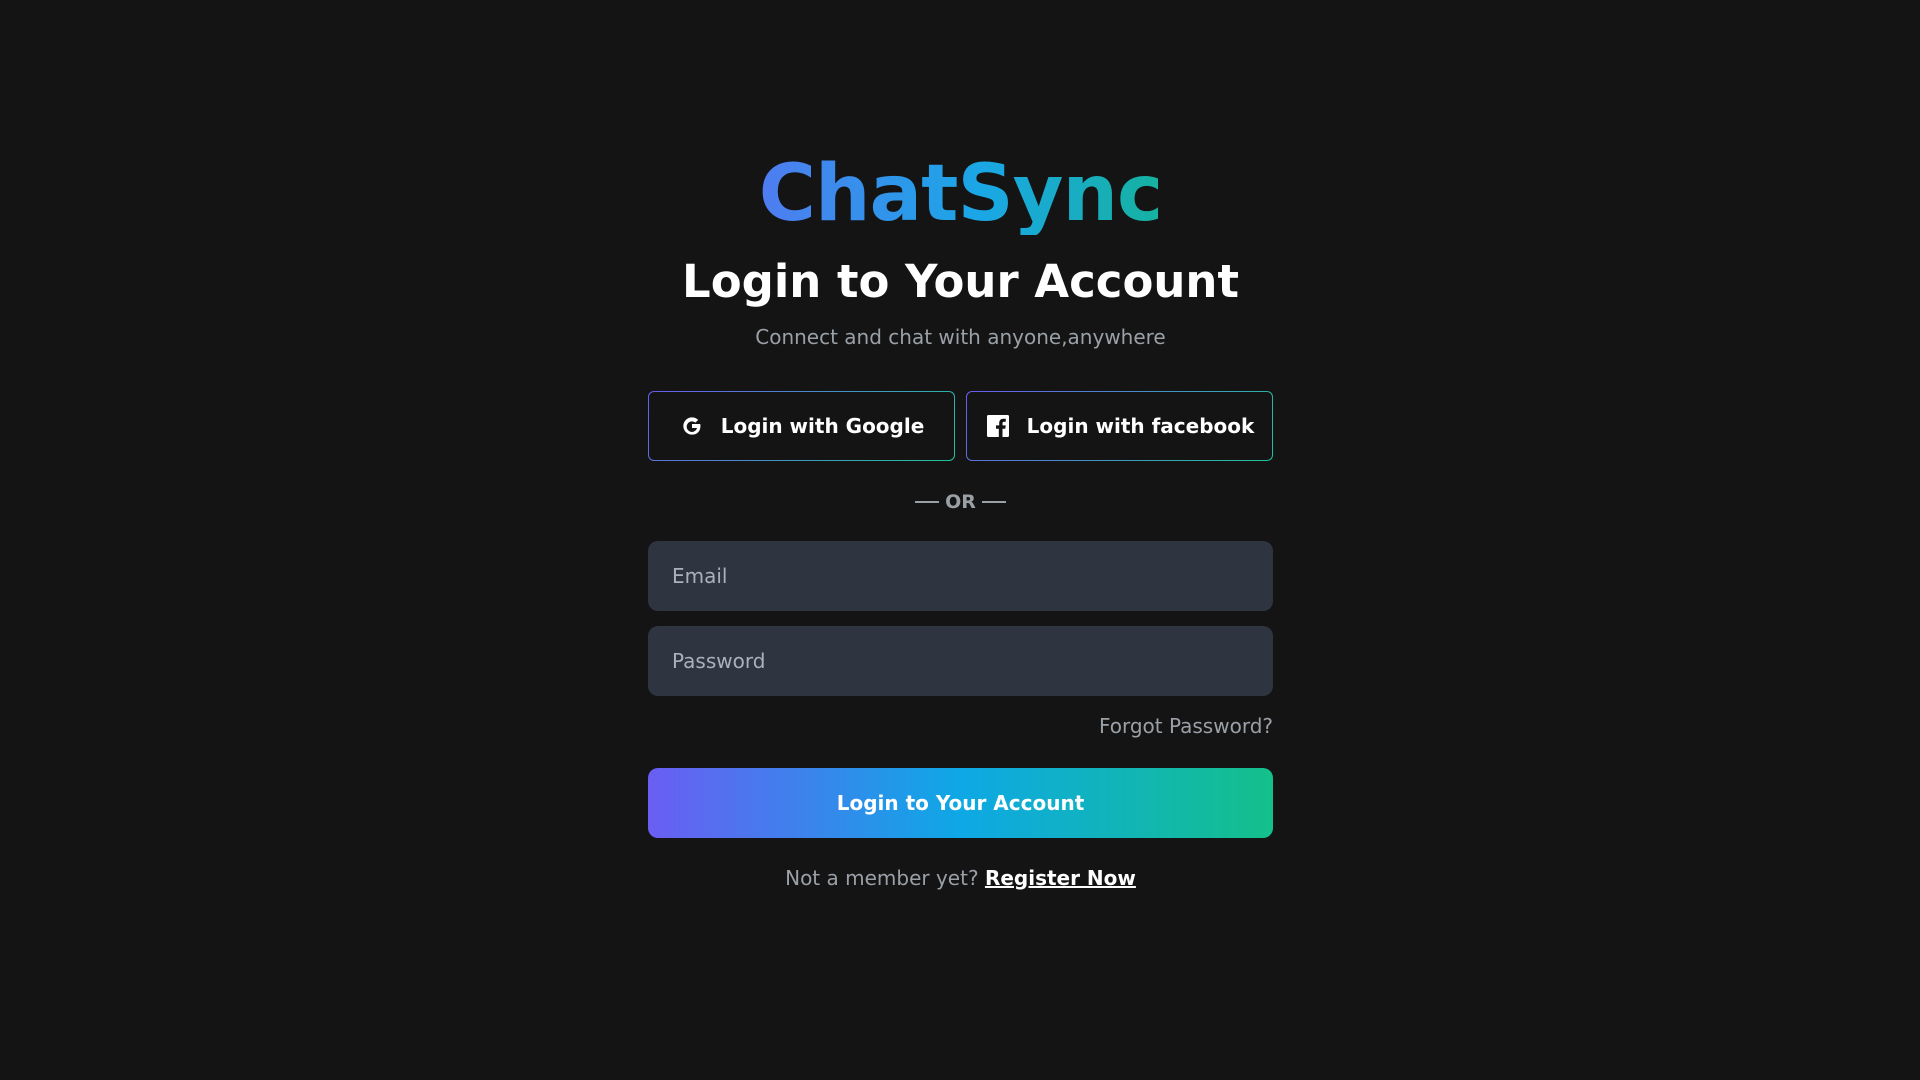 Image resolution: width=1920 pixels, height=1080 pixels. I want to click on brand-logo: ChatSync, so click(960, 194).